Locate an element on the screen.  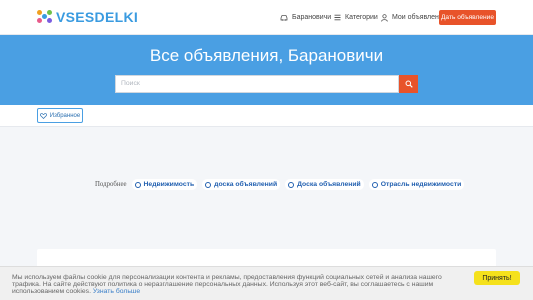
tag-label: Доска объявлений is located at coordinates (329, 184).